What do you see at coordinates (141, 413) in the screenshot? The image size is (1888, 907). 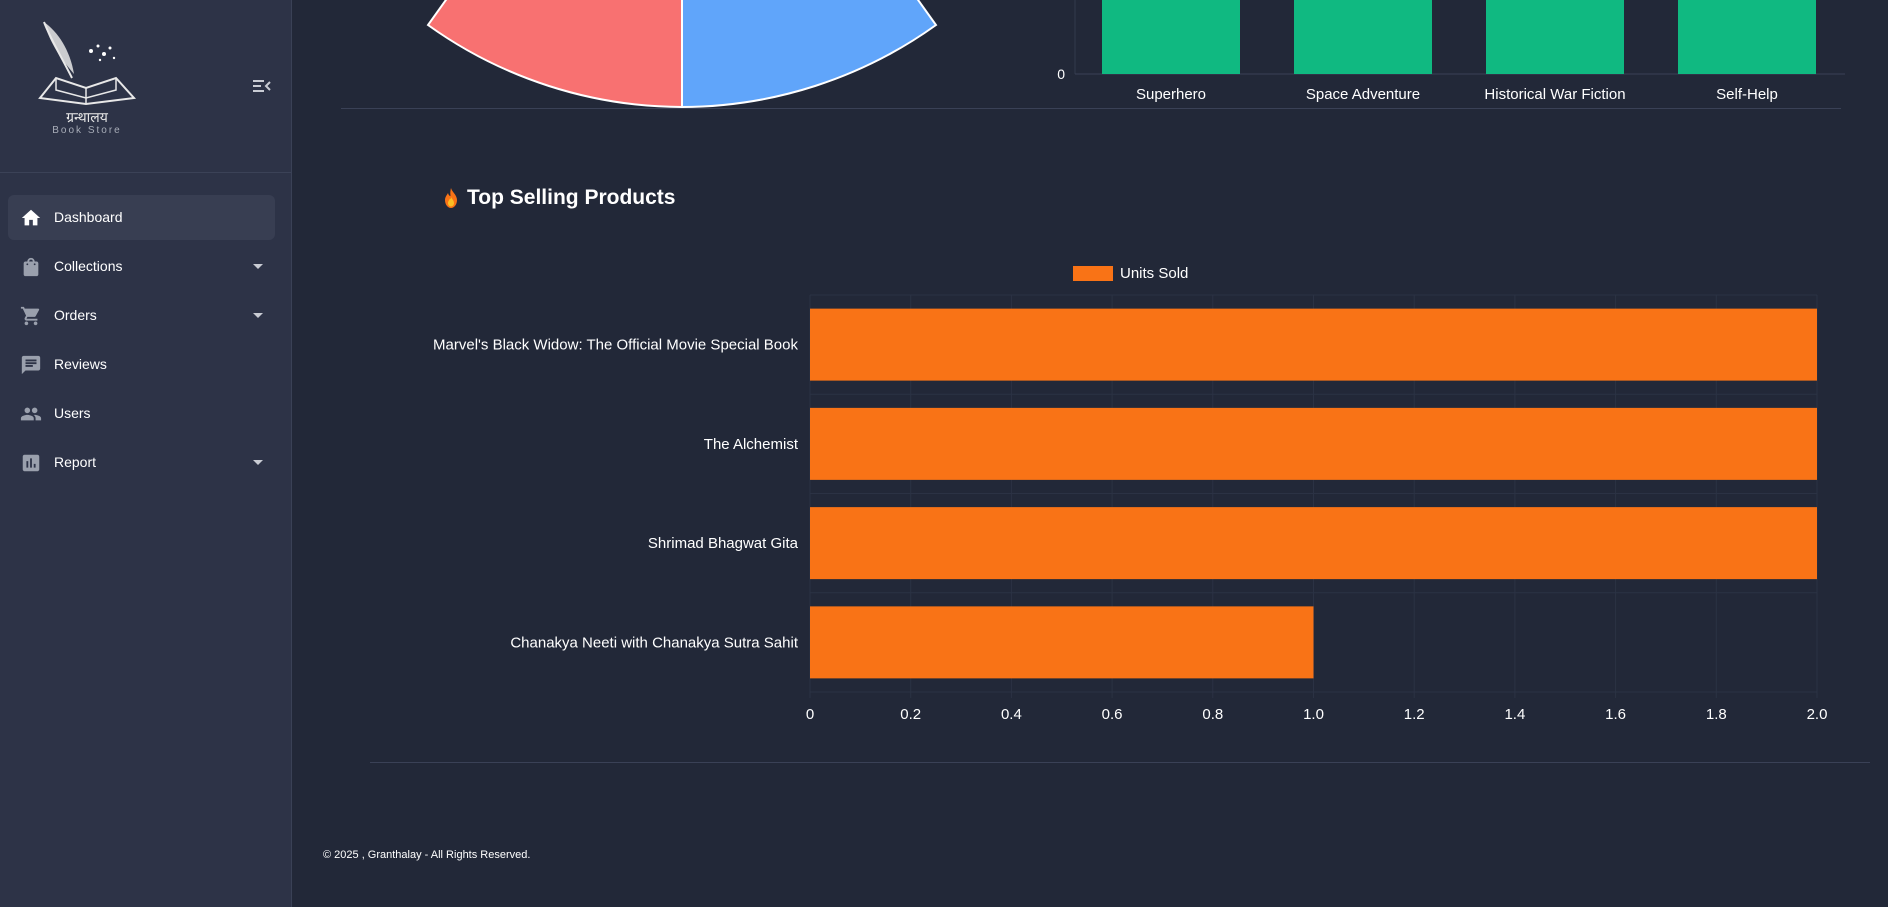 I see `sidebar-item-users: Users` at bounding box center [141, 413].